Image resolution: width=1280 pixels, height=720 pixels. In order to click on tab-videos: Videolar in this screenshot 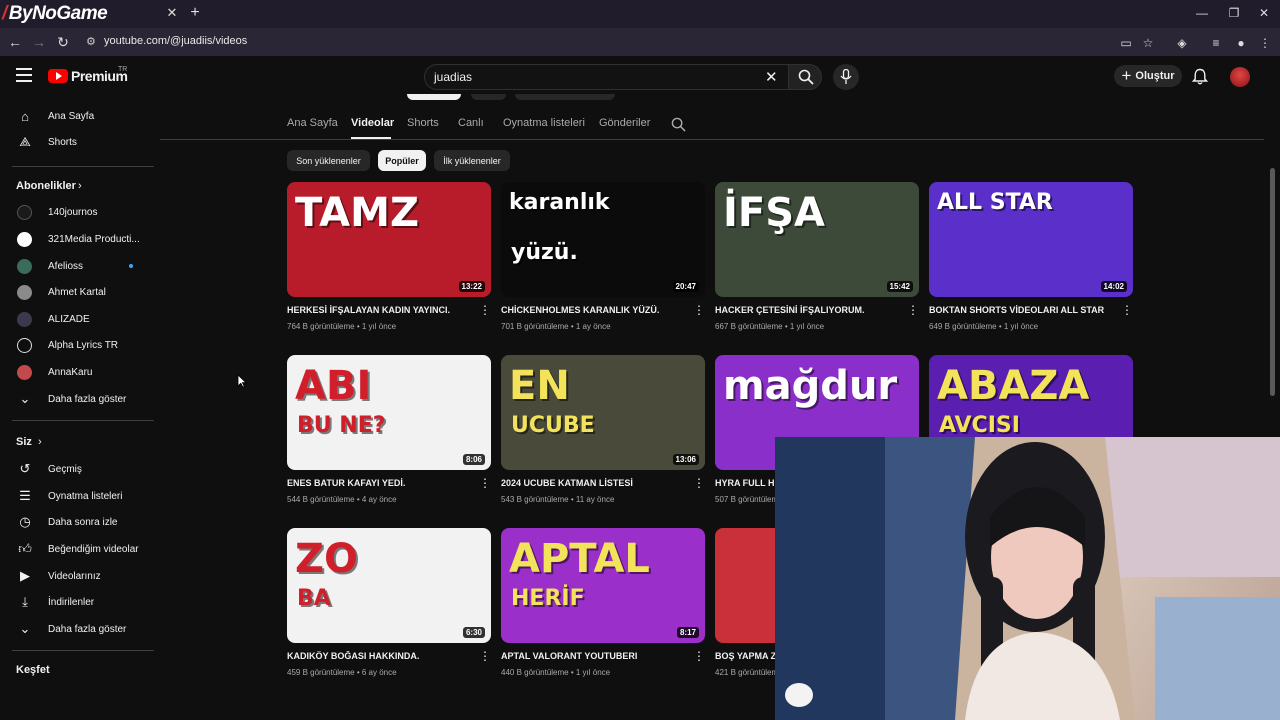, I will do `click(372, 123)`.